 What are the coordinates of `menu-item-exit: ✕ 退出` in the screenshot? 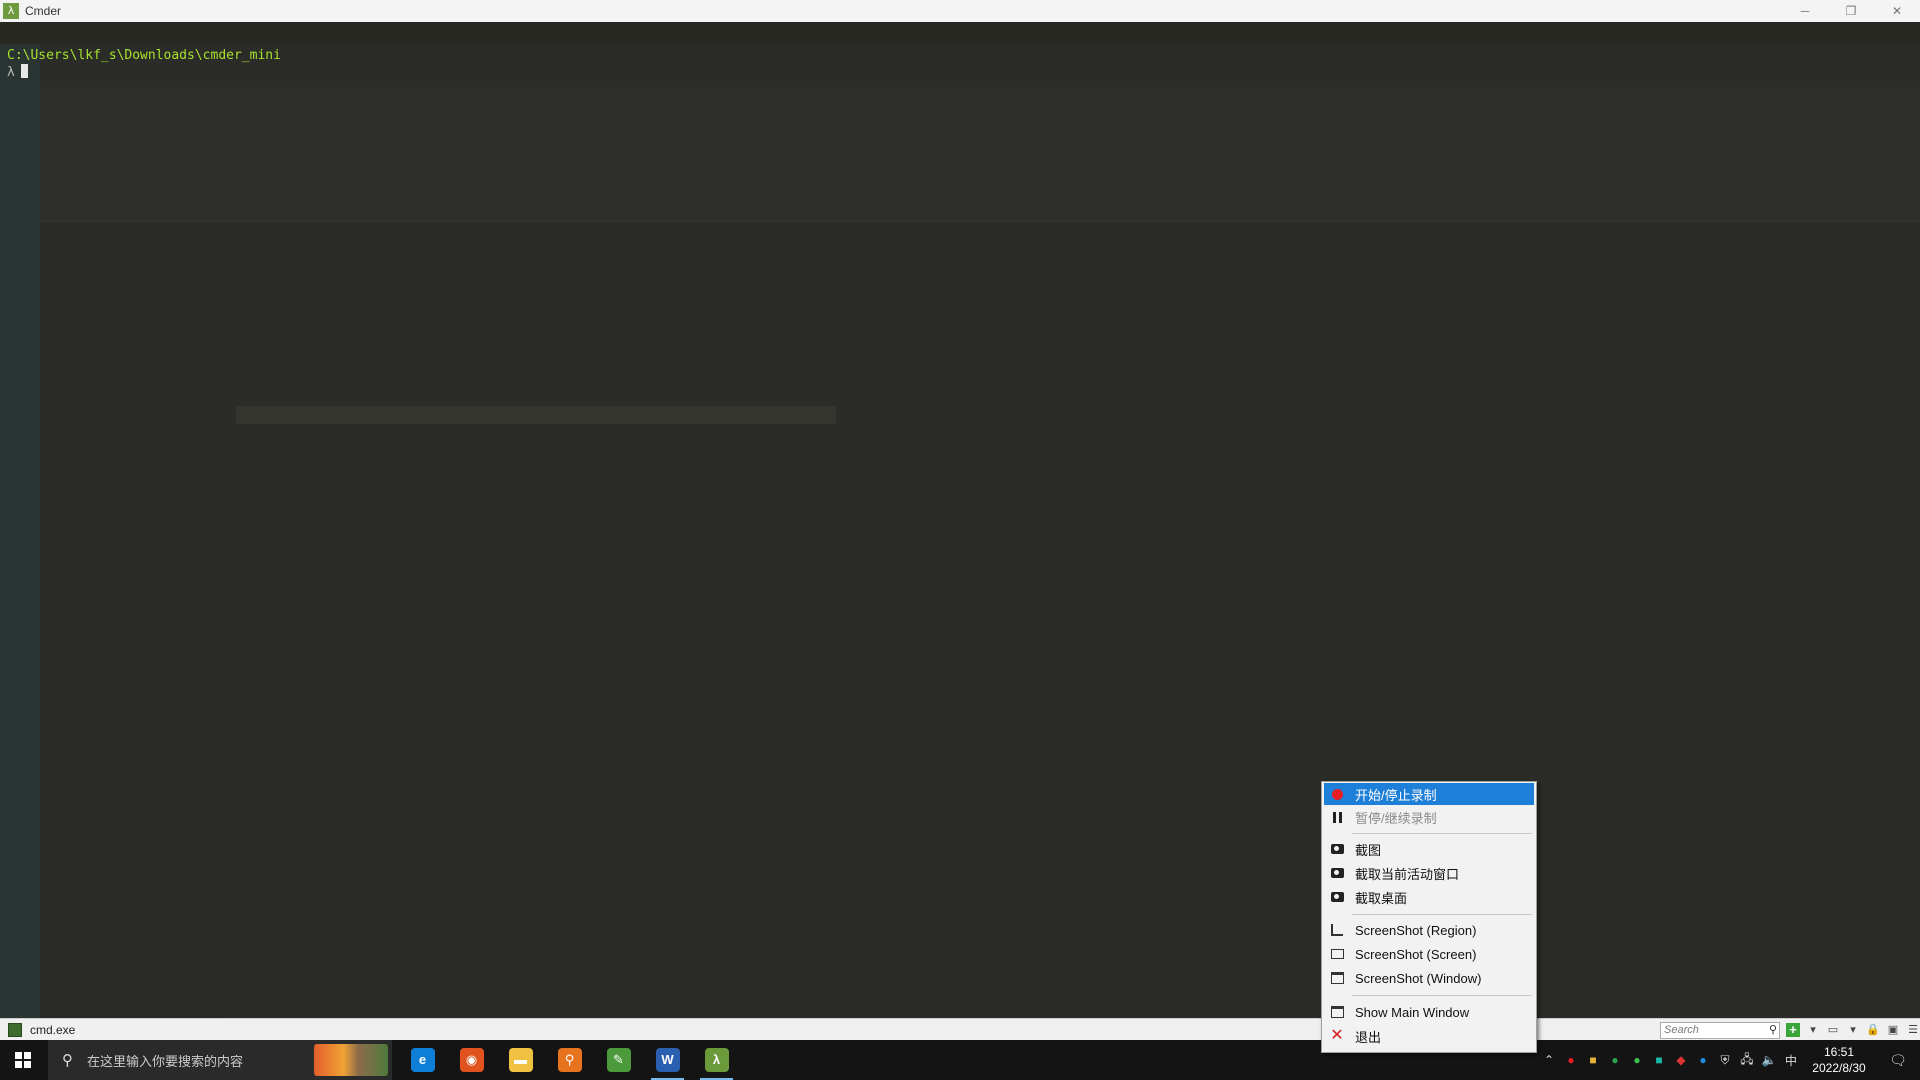 It's located at (1429, 1036).